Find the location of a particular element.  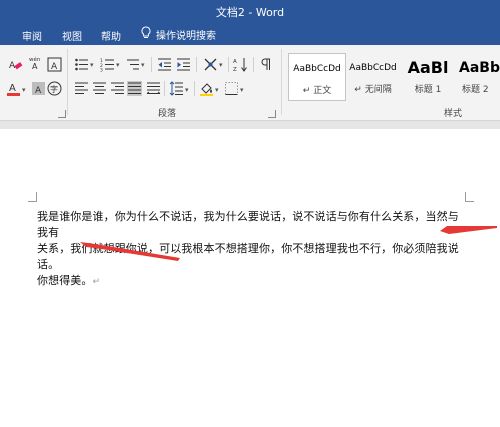

style-name: 标题 1 is located at coordinates (428, 90).